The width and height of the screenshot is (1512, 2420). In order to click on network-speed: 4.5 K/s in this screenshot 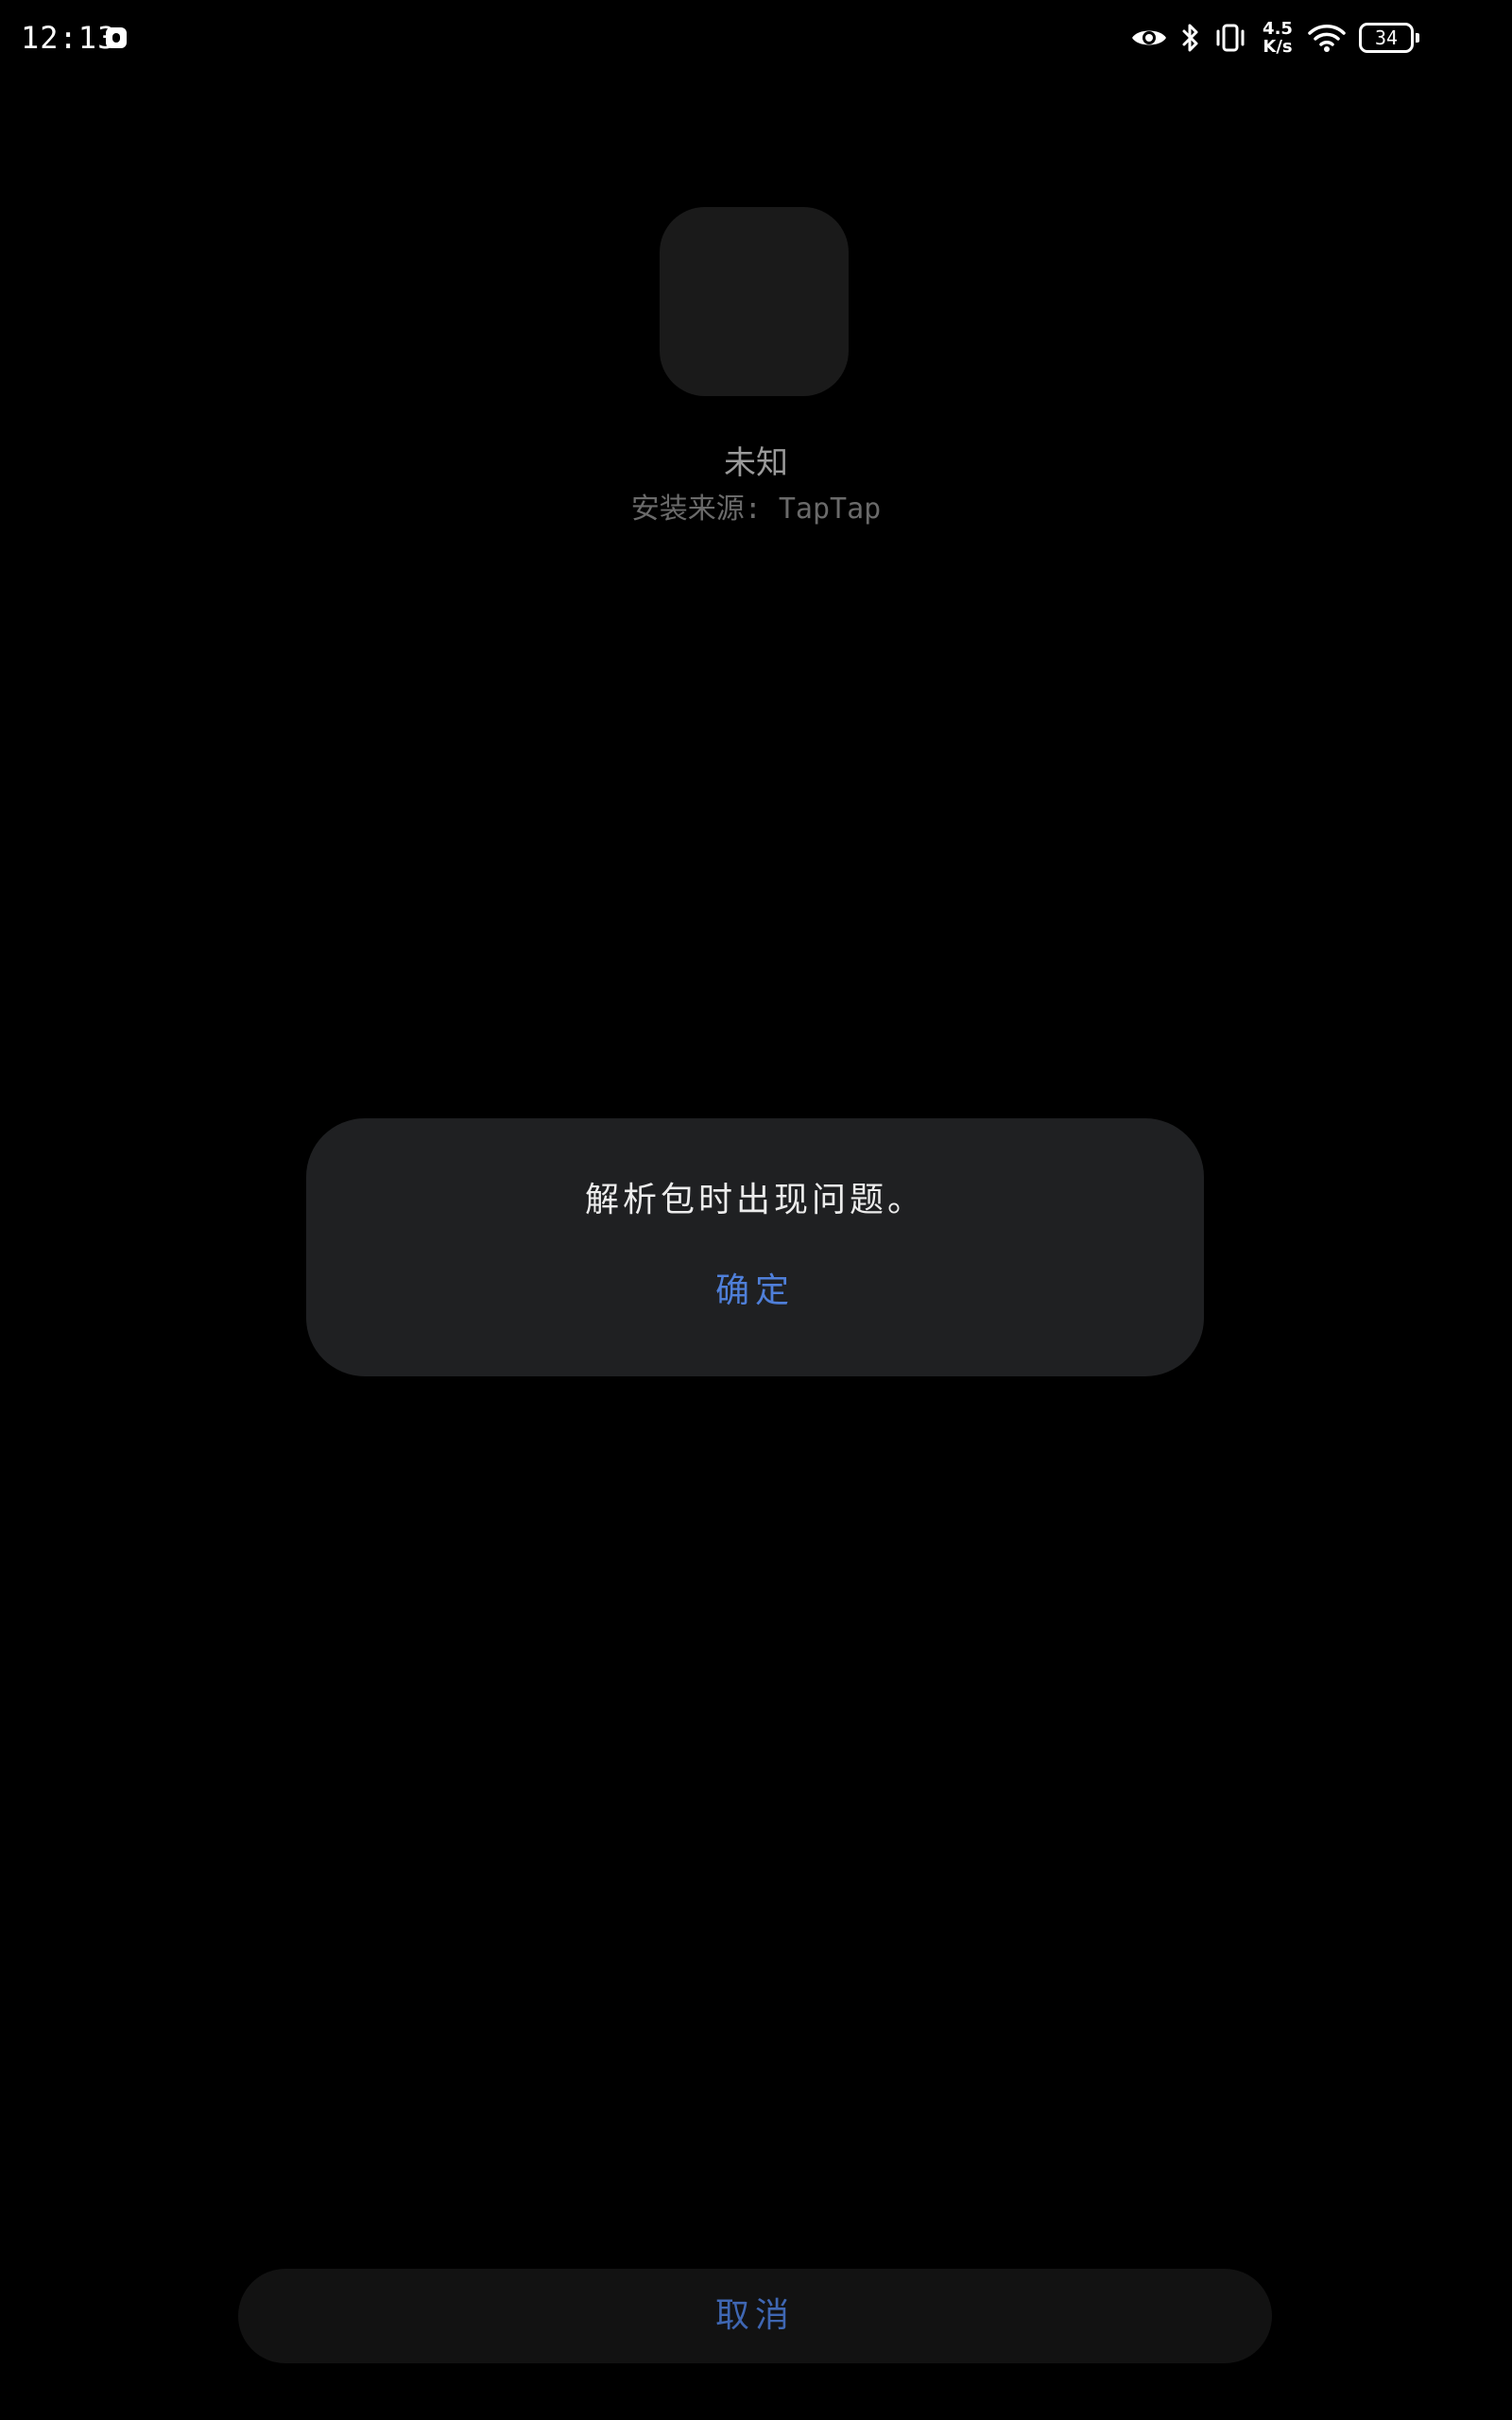, I will do `click(1278, 38)`.